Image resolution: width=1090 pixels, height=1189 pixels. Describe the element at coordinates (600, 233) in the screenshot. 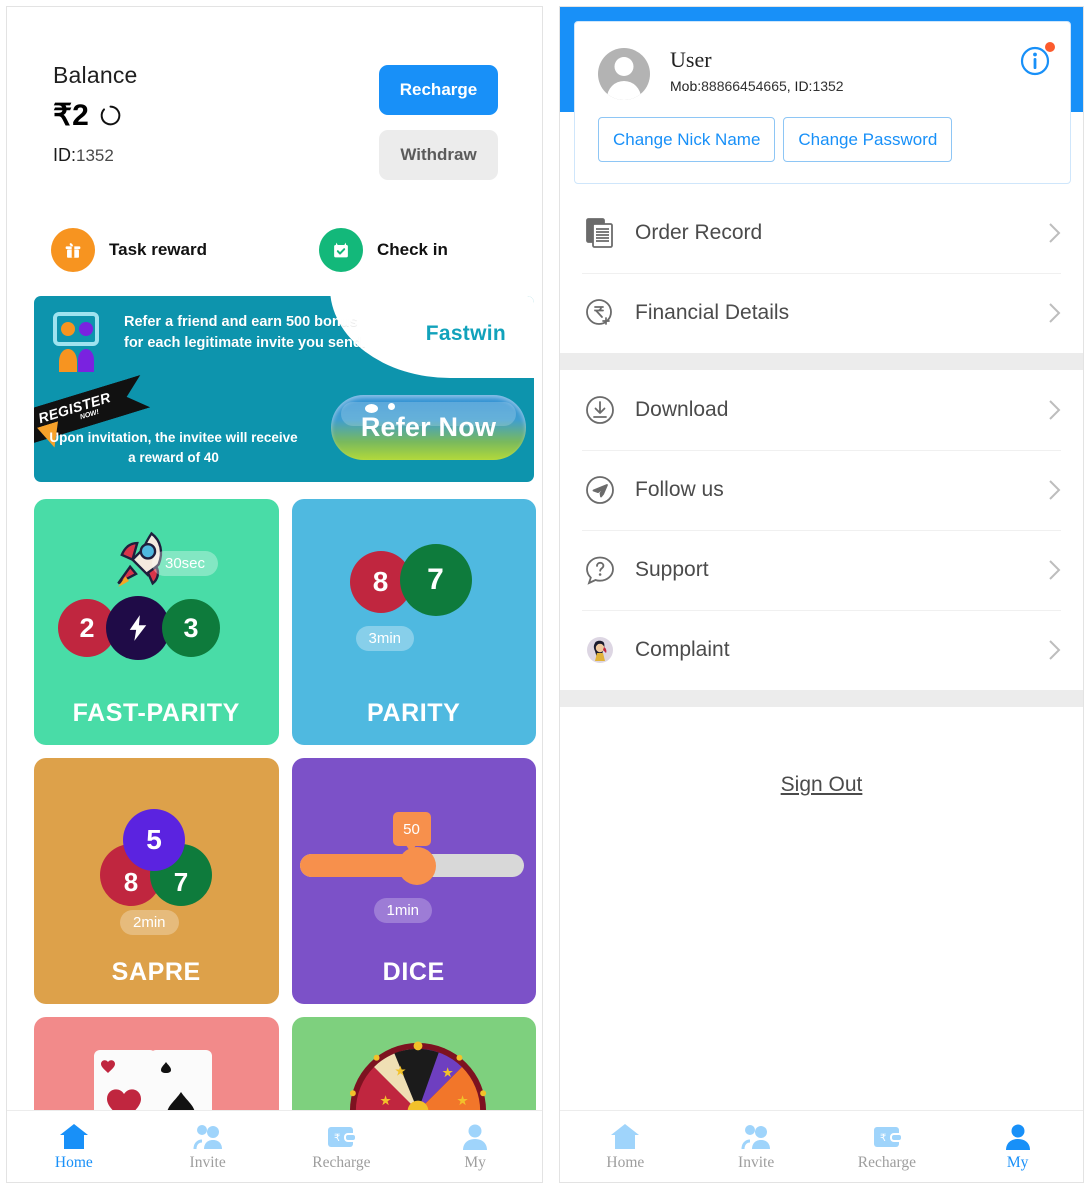

I see `documents-icon` at that location.